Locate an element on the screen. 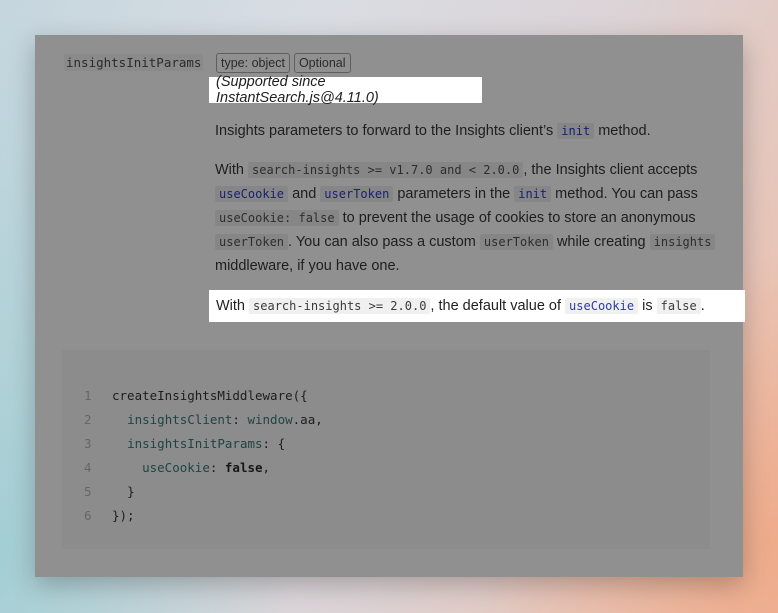 Image resolution: width=778 pixels, height=613 pixels. text-segment: middleware, if you have one. is located at coordinates (307, 266).